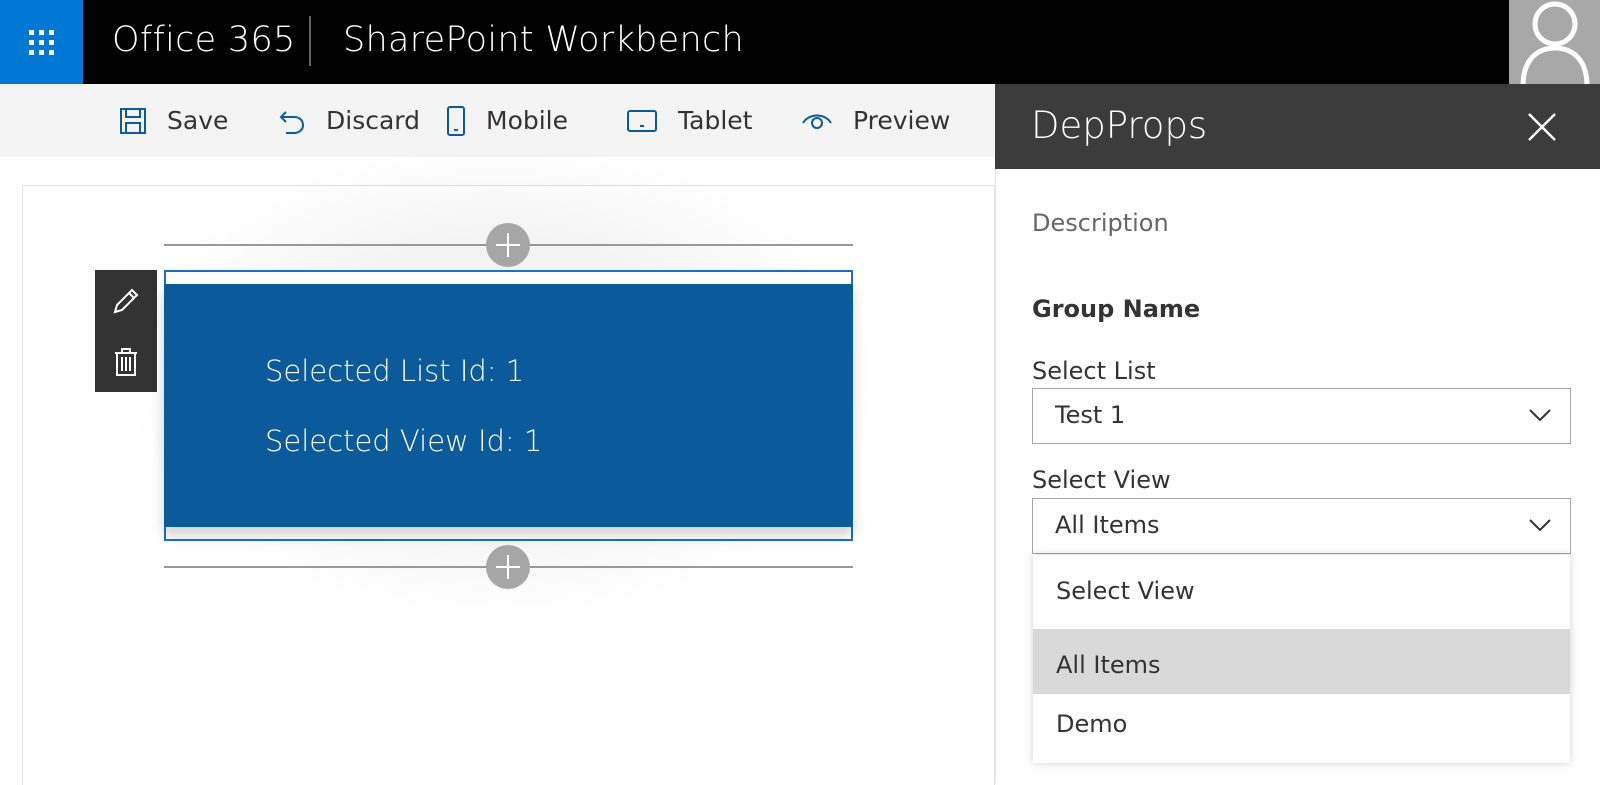  Describe the element at coordinates (1116, 309) in the screenshot. I see `group-name-heading: Group Name` at that location.